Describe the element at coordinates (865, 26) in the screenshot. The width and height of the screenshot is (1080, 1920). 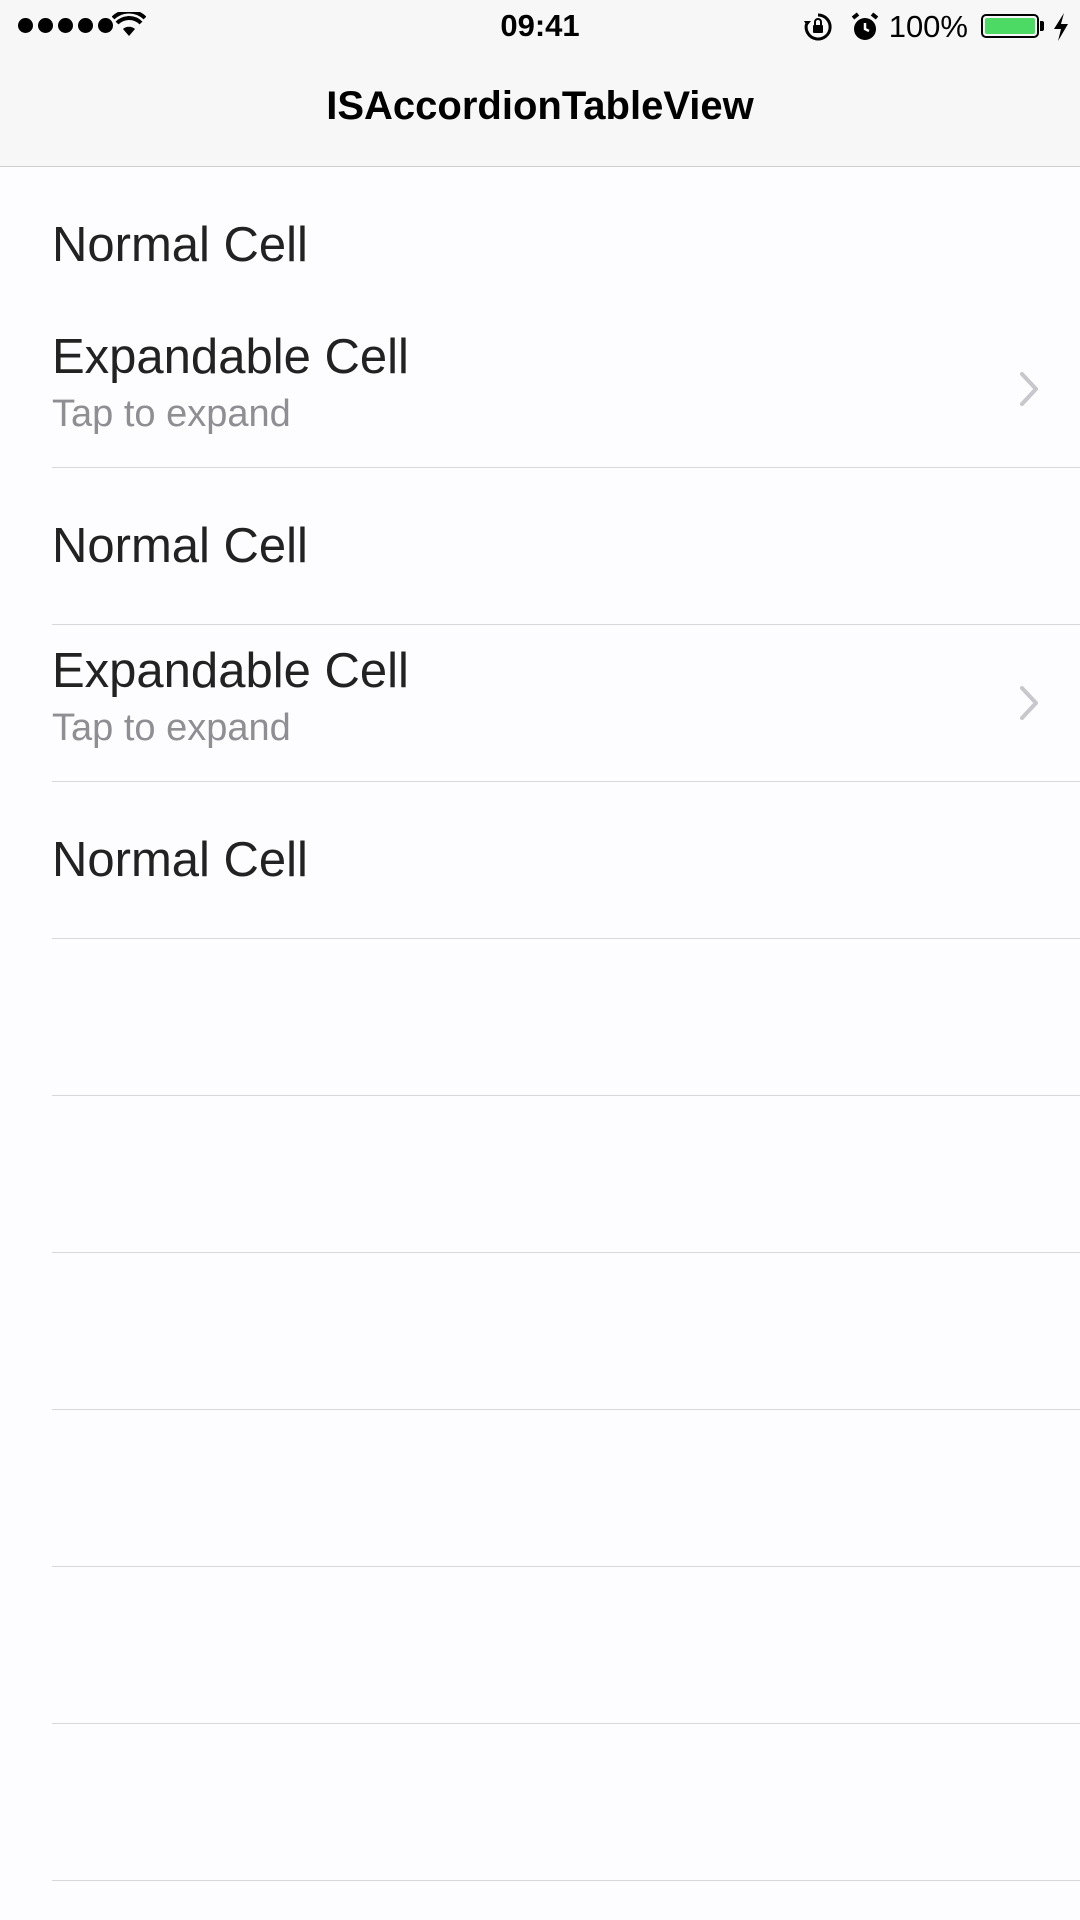
I see `alarm-icon` at that location.